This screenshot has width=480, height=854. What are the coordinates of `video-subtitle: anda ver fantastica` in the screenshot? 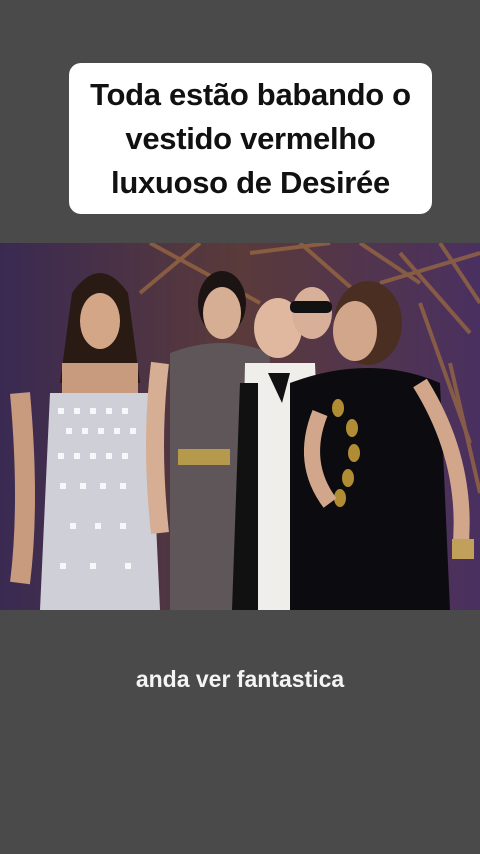 It's located at (240, 679).